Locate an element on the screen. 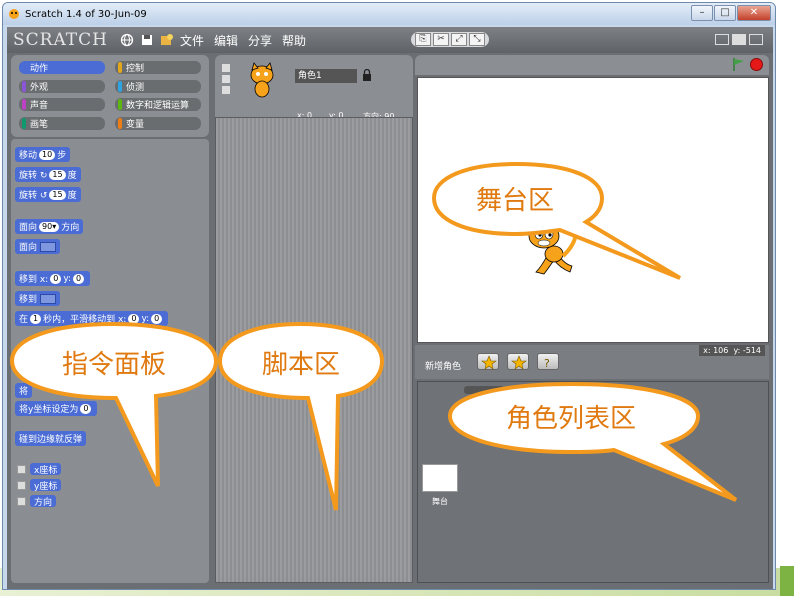 The height and width of the screenshot is (596, 794). turn-left-block: 旋转 ↺ 15 度 is located at coordinates (48, 194).